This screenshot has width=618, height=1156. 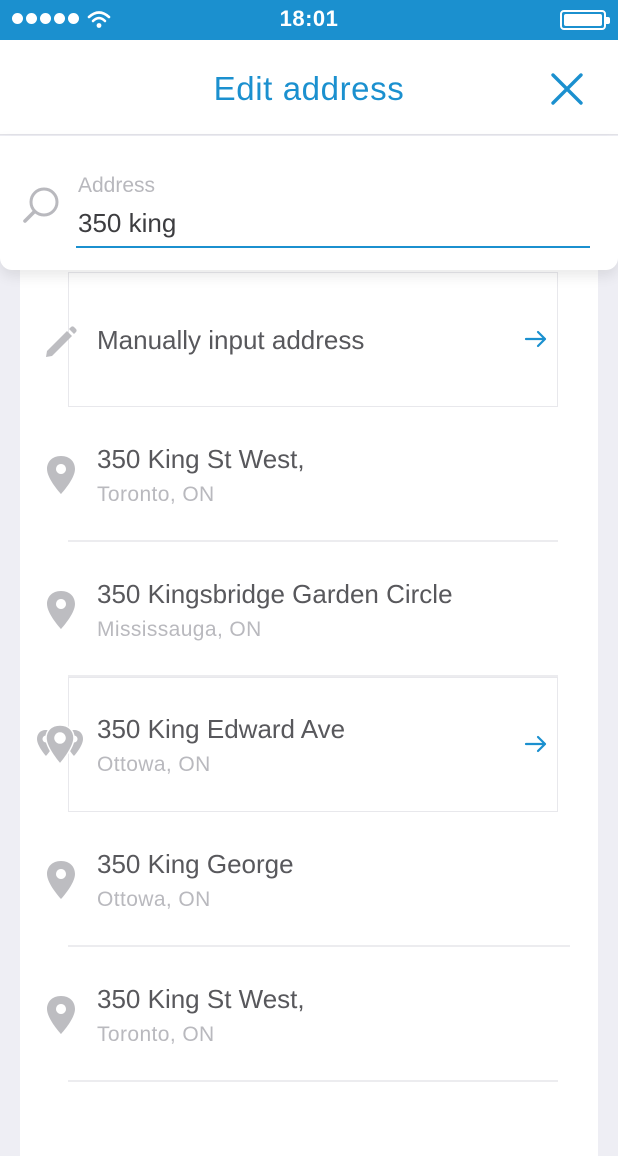 I want to click on manual-input-row: Manually input address, so click(x=309, y=339).